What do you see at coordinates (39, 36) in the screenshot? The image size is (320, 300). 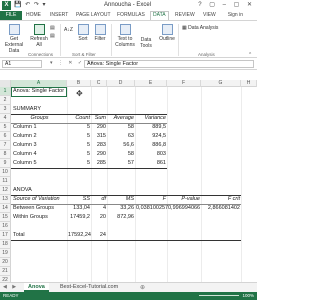 I see `refresh-all-button: Refresh All` at bounding box center [39, 36].